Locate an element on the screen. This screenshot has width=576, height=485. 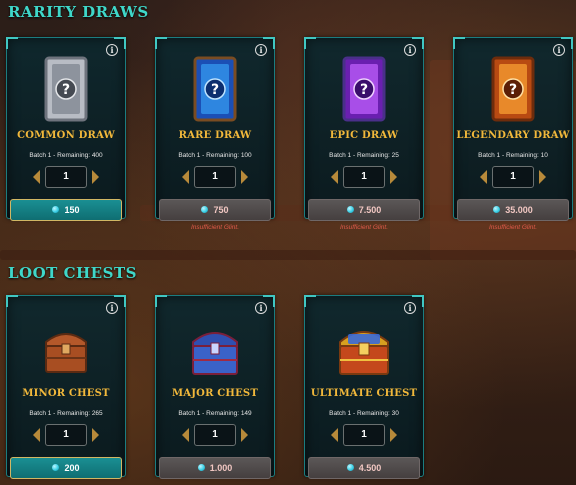
rare-draw-card-icon: ? is located at coordinates (215, 89).